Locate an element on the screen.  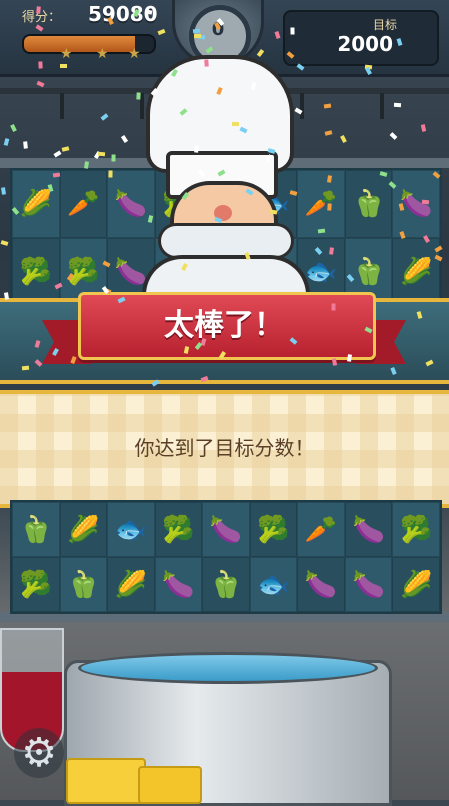
score-label: 得分： is located at coordinates (42, 17).